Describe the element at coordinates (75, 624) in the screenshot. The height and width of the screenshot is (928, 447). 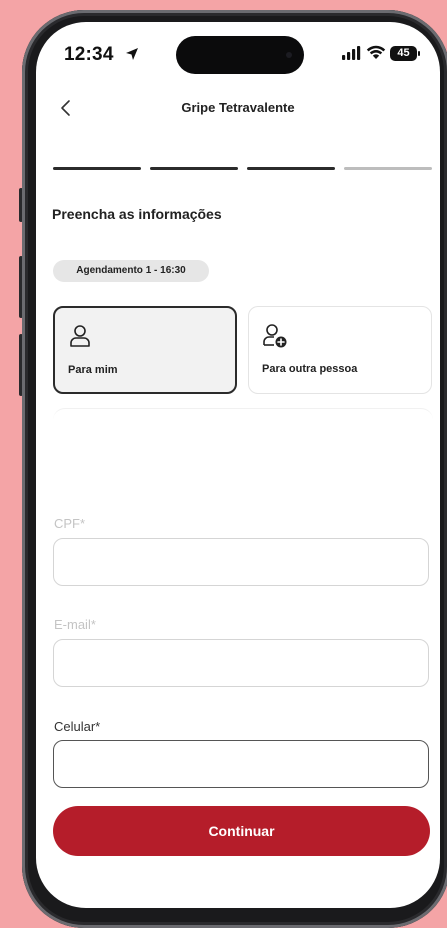
I see `email-label: E-mail*` at that location.